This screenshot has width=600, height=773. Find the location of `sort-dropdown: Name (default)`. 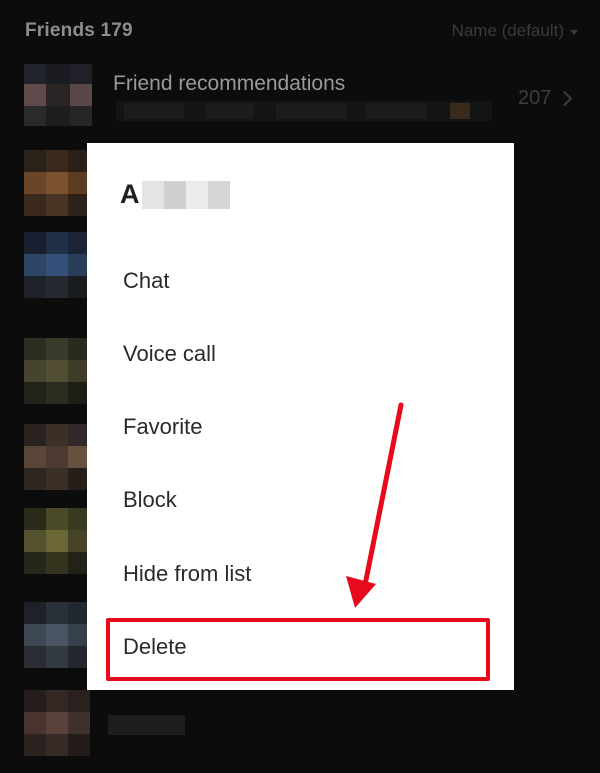

sort-dropdown: Name (default) is located at coordinates (515, 31).